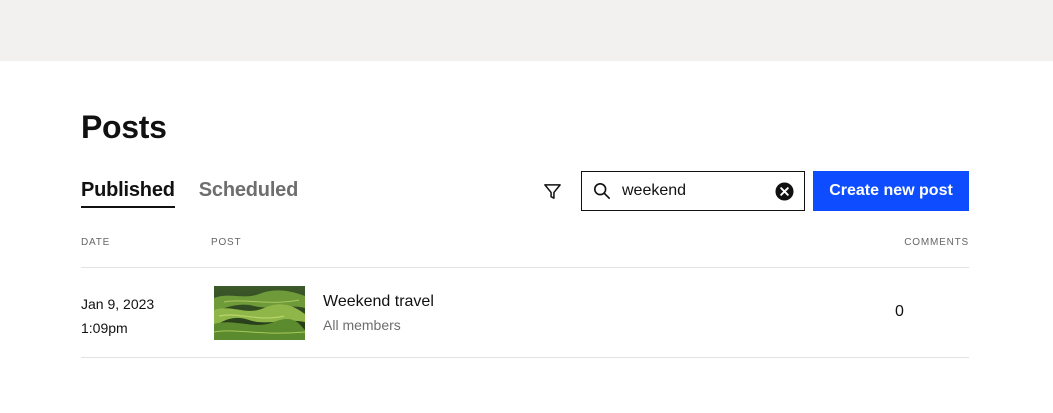 Image resolution: width=1053 pixels, height=413 pixels. Describe the element at coordinates (104, 328) in the screenshot. I see `post-time: 1:09pm` at that location.